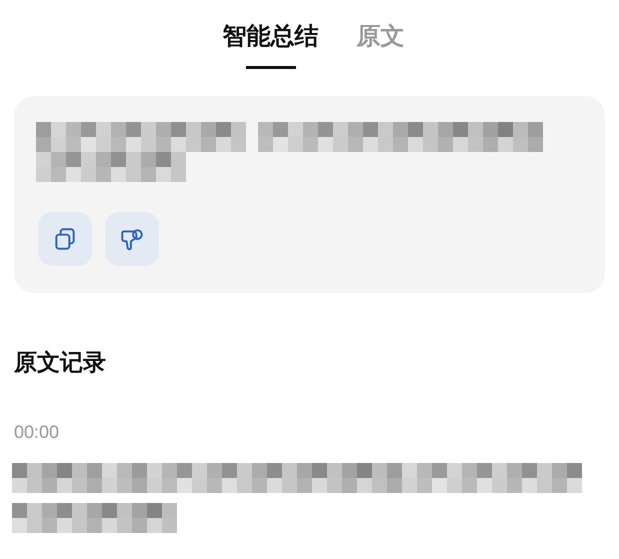 This screenshot has width=619, height=559. I want to click on tab: 智能总结, so click(270, 46).